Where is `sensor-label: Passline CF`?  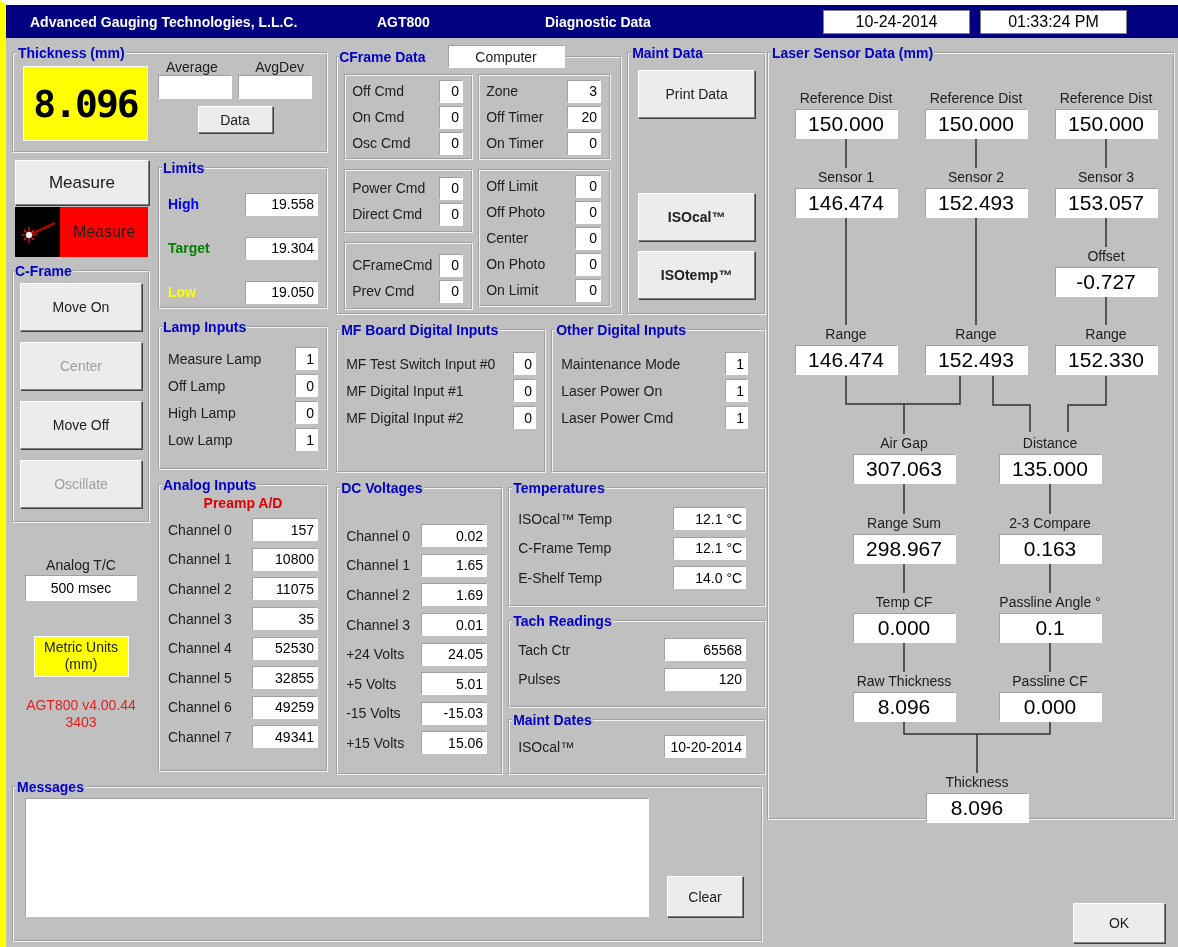 sensor-label: Passline CF is located at coordinates (1050, 681).